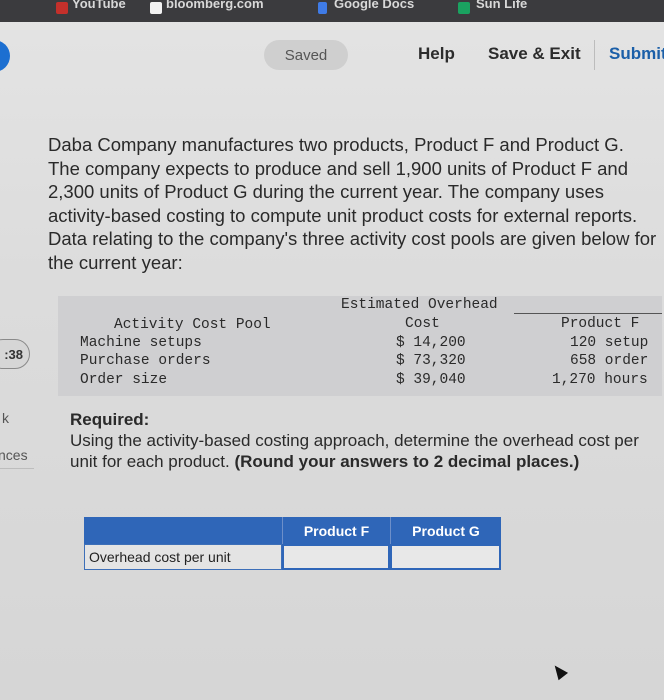 Image resolution: width=664 pixels, height=700 pixels. I want to click on bookmark-youtube: YouTube, so click(102, 7).